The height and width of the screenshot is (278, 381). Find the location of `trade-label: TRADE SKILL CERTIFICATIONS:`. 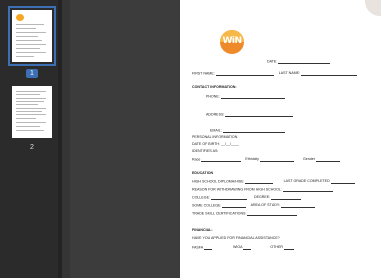

trade-label: TRADE SKILL CERTIFICATIONS: is located at coordinates (219, 213).